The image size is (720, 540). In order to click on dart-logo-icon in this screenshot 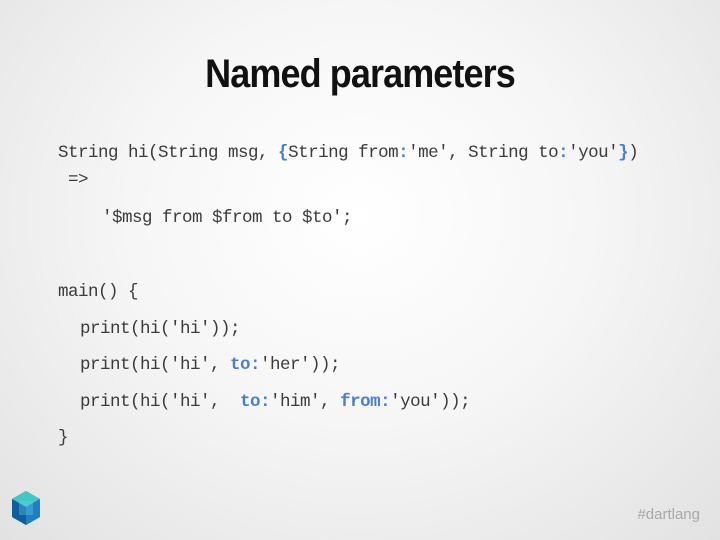, I will do `click(26, 508)`.